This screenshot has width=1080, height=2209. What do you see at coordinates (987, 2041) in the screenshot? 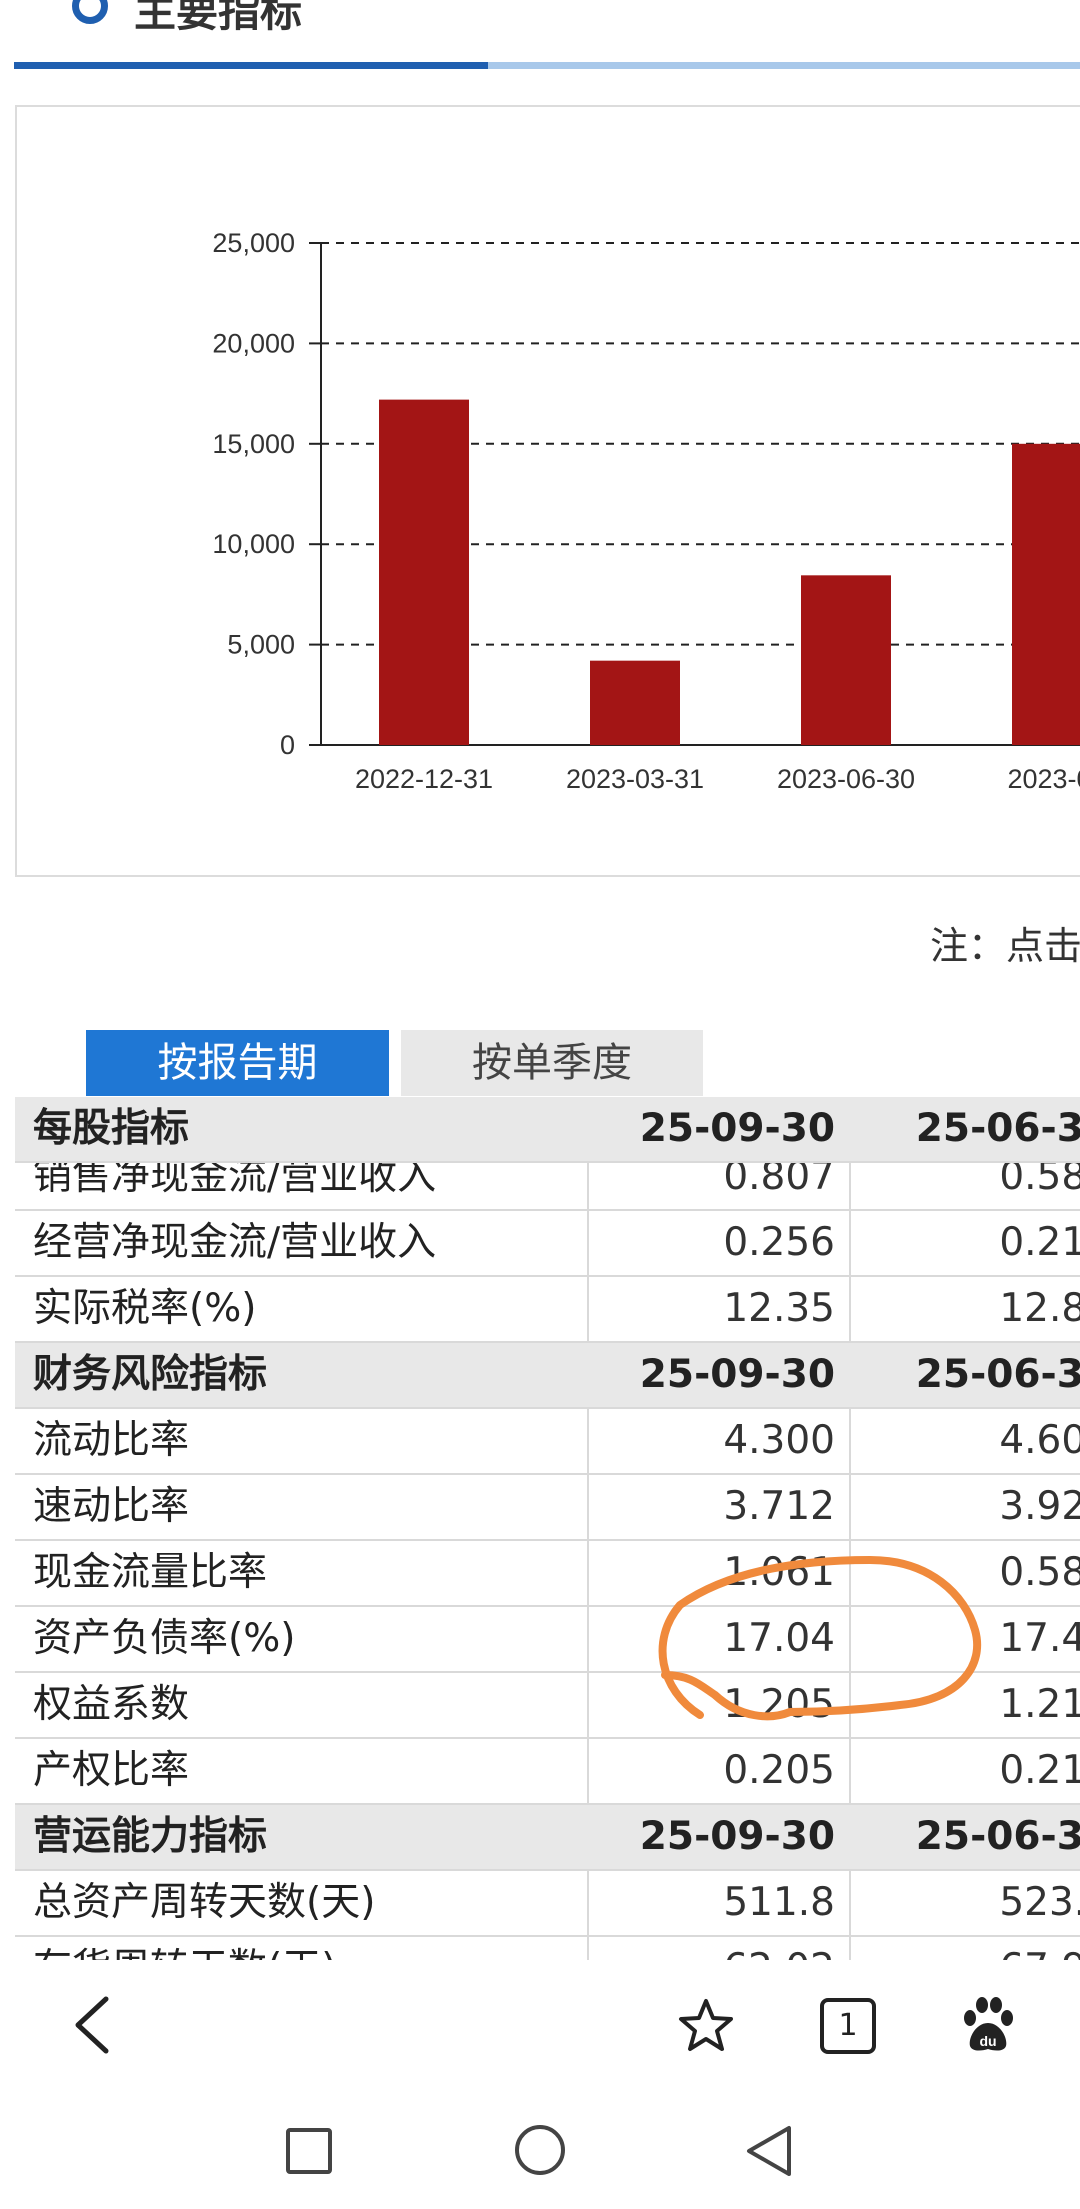
I see `svg-text: du` at bounding box center [987, 2041].